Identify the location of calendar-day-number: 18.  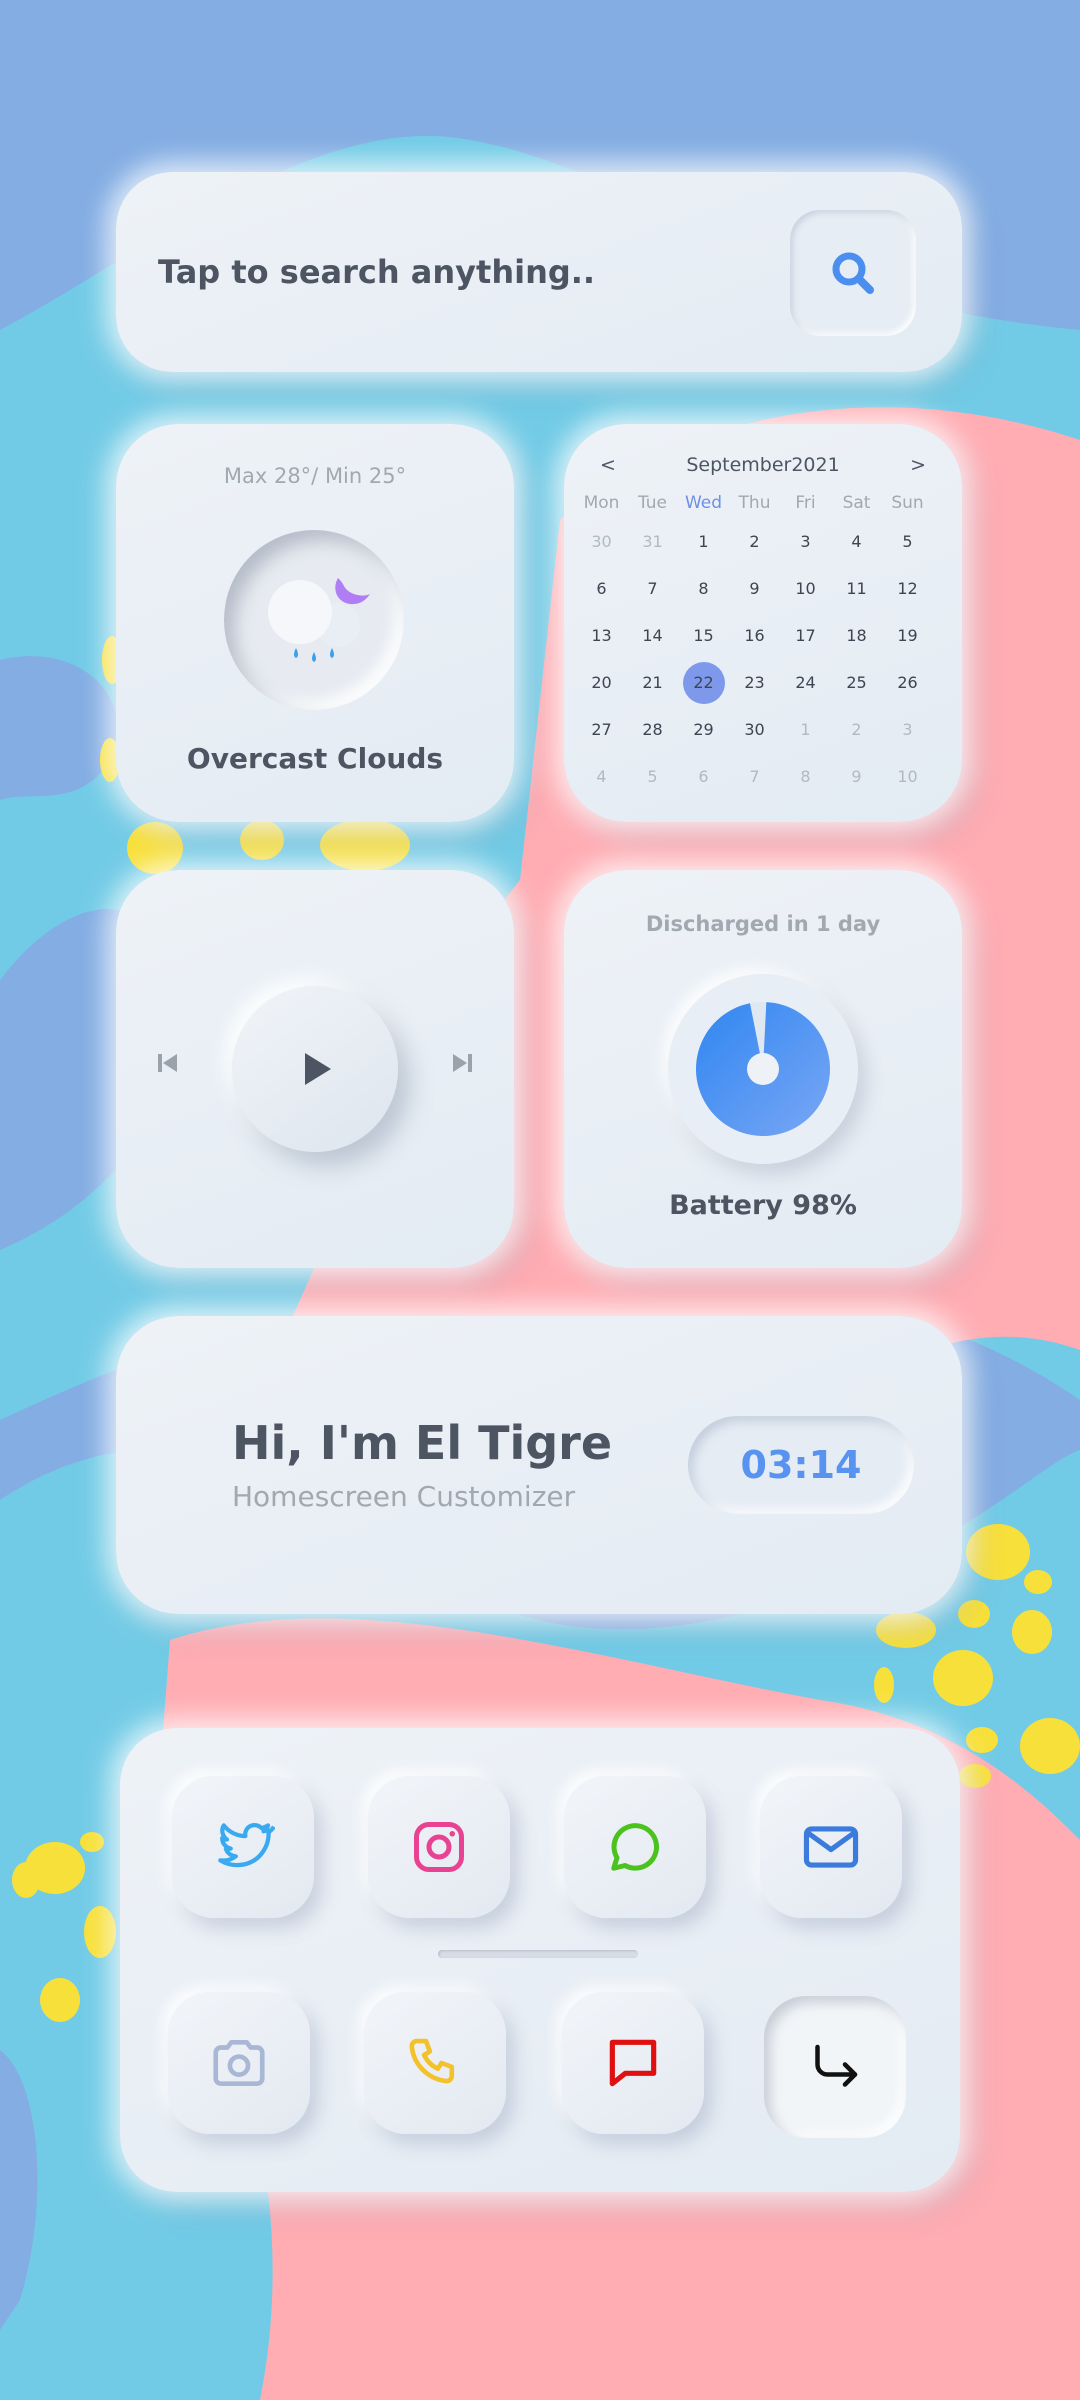
(856, 635).